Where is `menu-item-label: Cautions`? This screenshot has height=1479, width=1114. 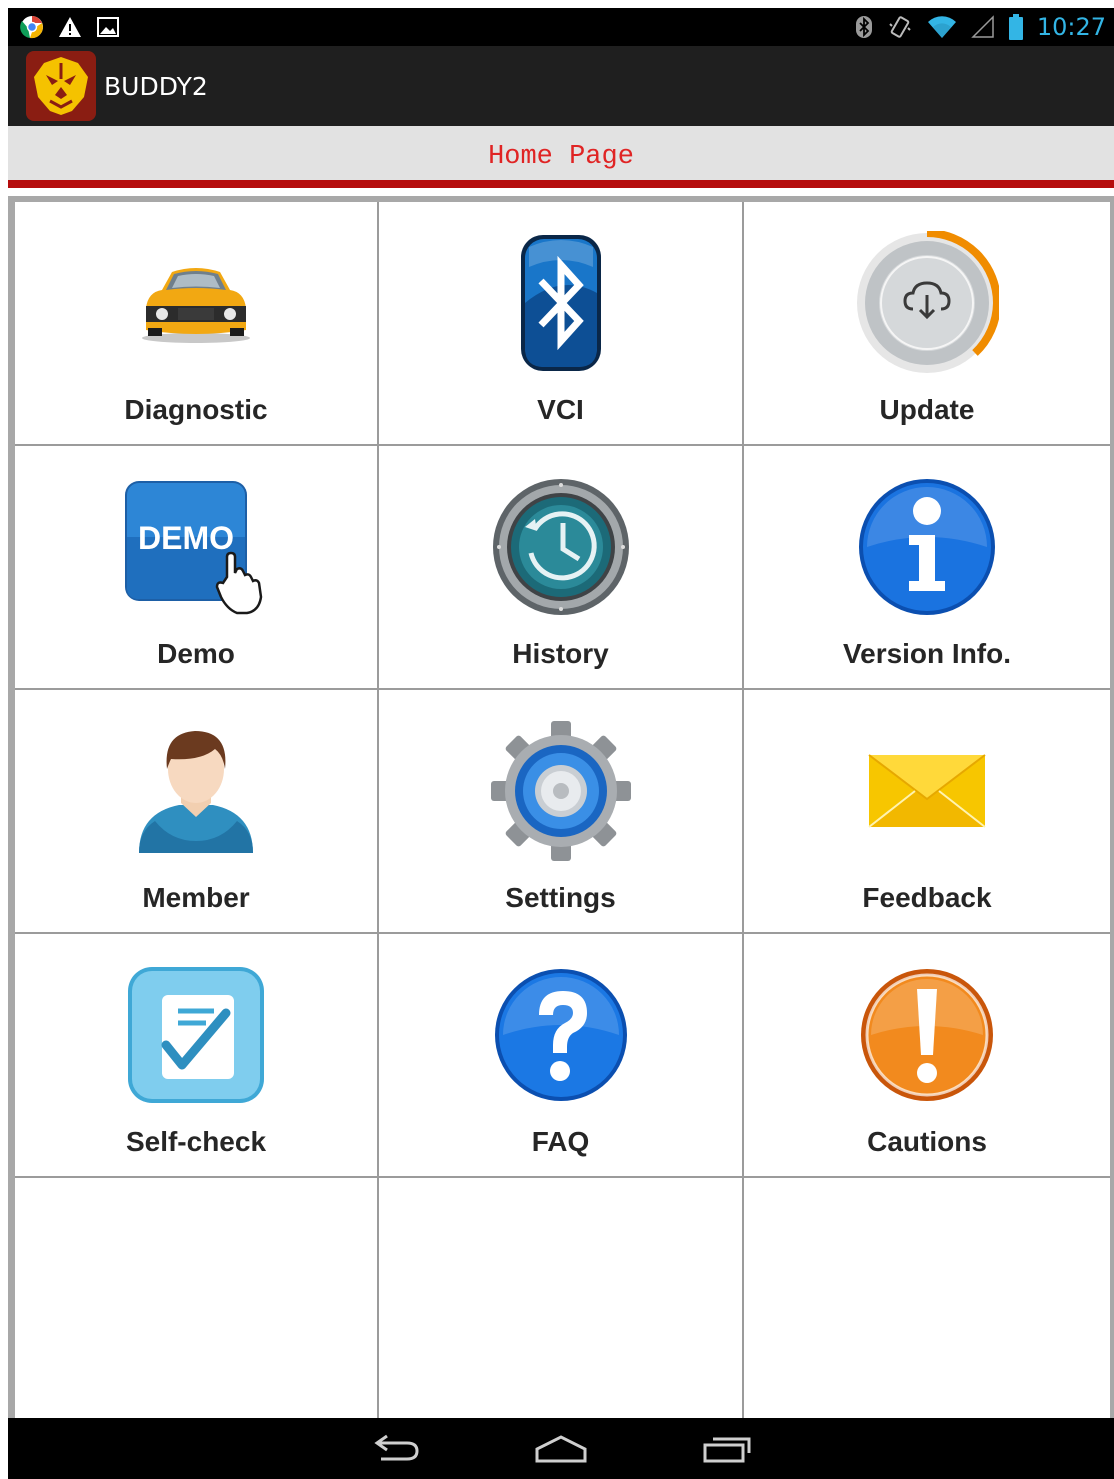
menu-item-label: Cautions is located at coordinates (927, 1141).